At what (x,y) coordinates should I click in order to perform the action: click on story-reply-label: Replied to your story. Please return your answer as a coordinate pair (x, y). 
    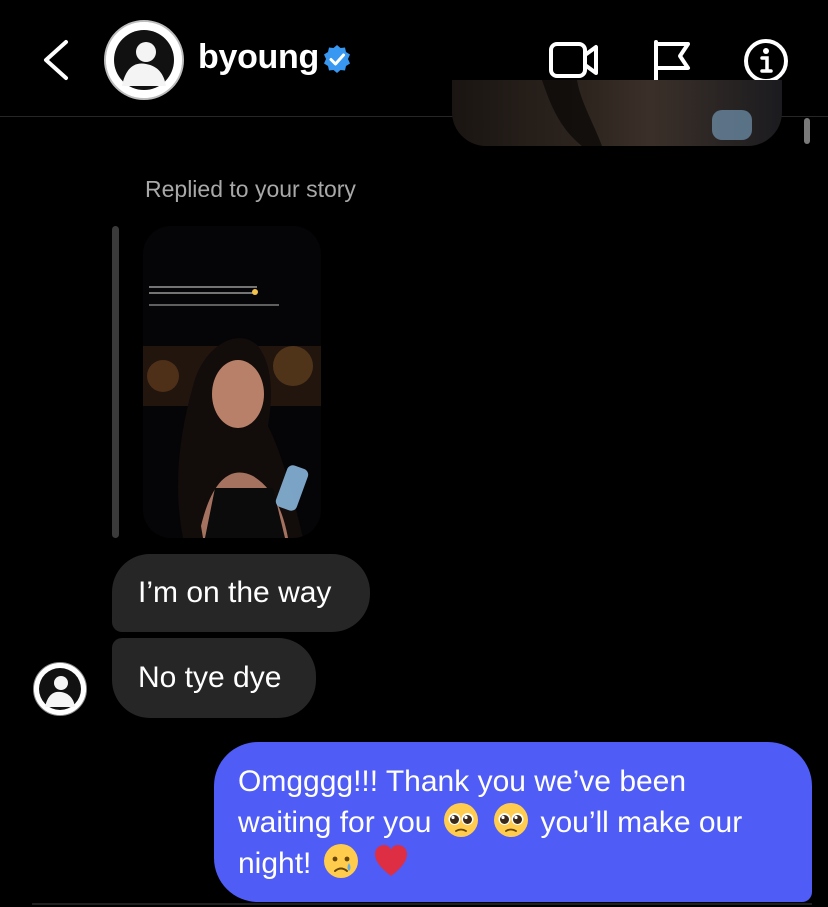
    Looking at the image, I should click on (250, 189).